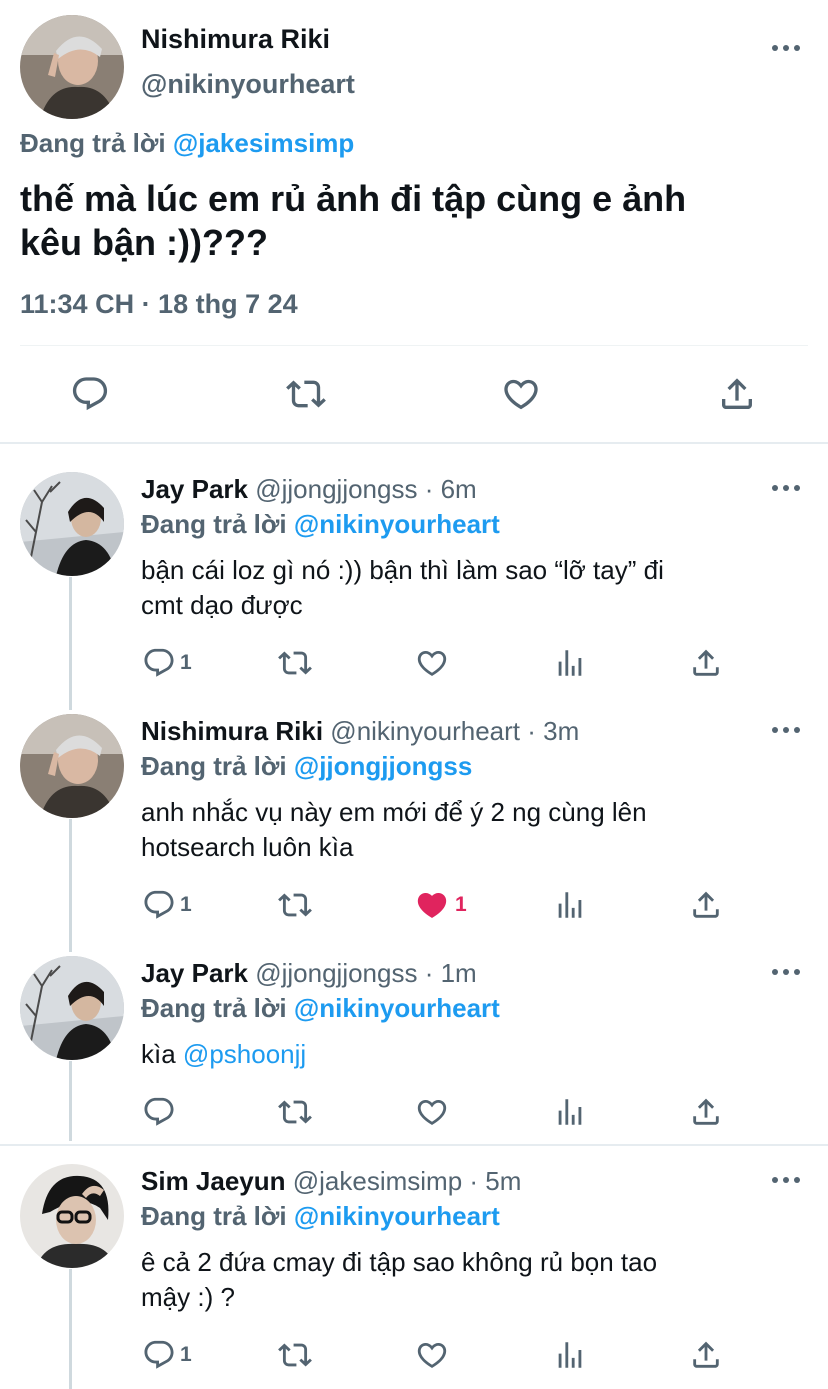 This screenshot has width=828, height=1389. Describe the element at coordinates (144, 242) in the screenshot. I see `tweet-text-line-2: kêu bận :))???` at that location.